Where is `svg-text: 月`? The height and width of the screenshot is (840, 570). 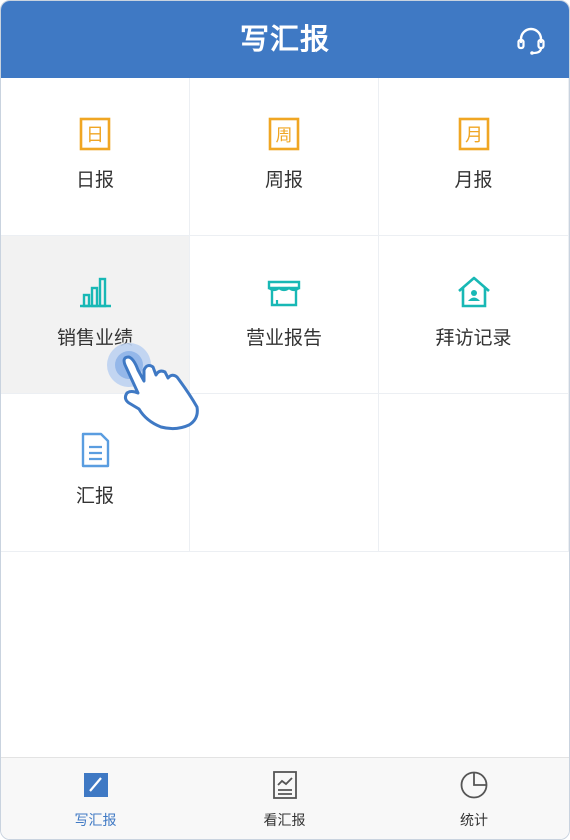 svg-text: 月 is located at coordinates (474, 135).